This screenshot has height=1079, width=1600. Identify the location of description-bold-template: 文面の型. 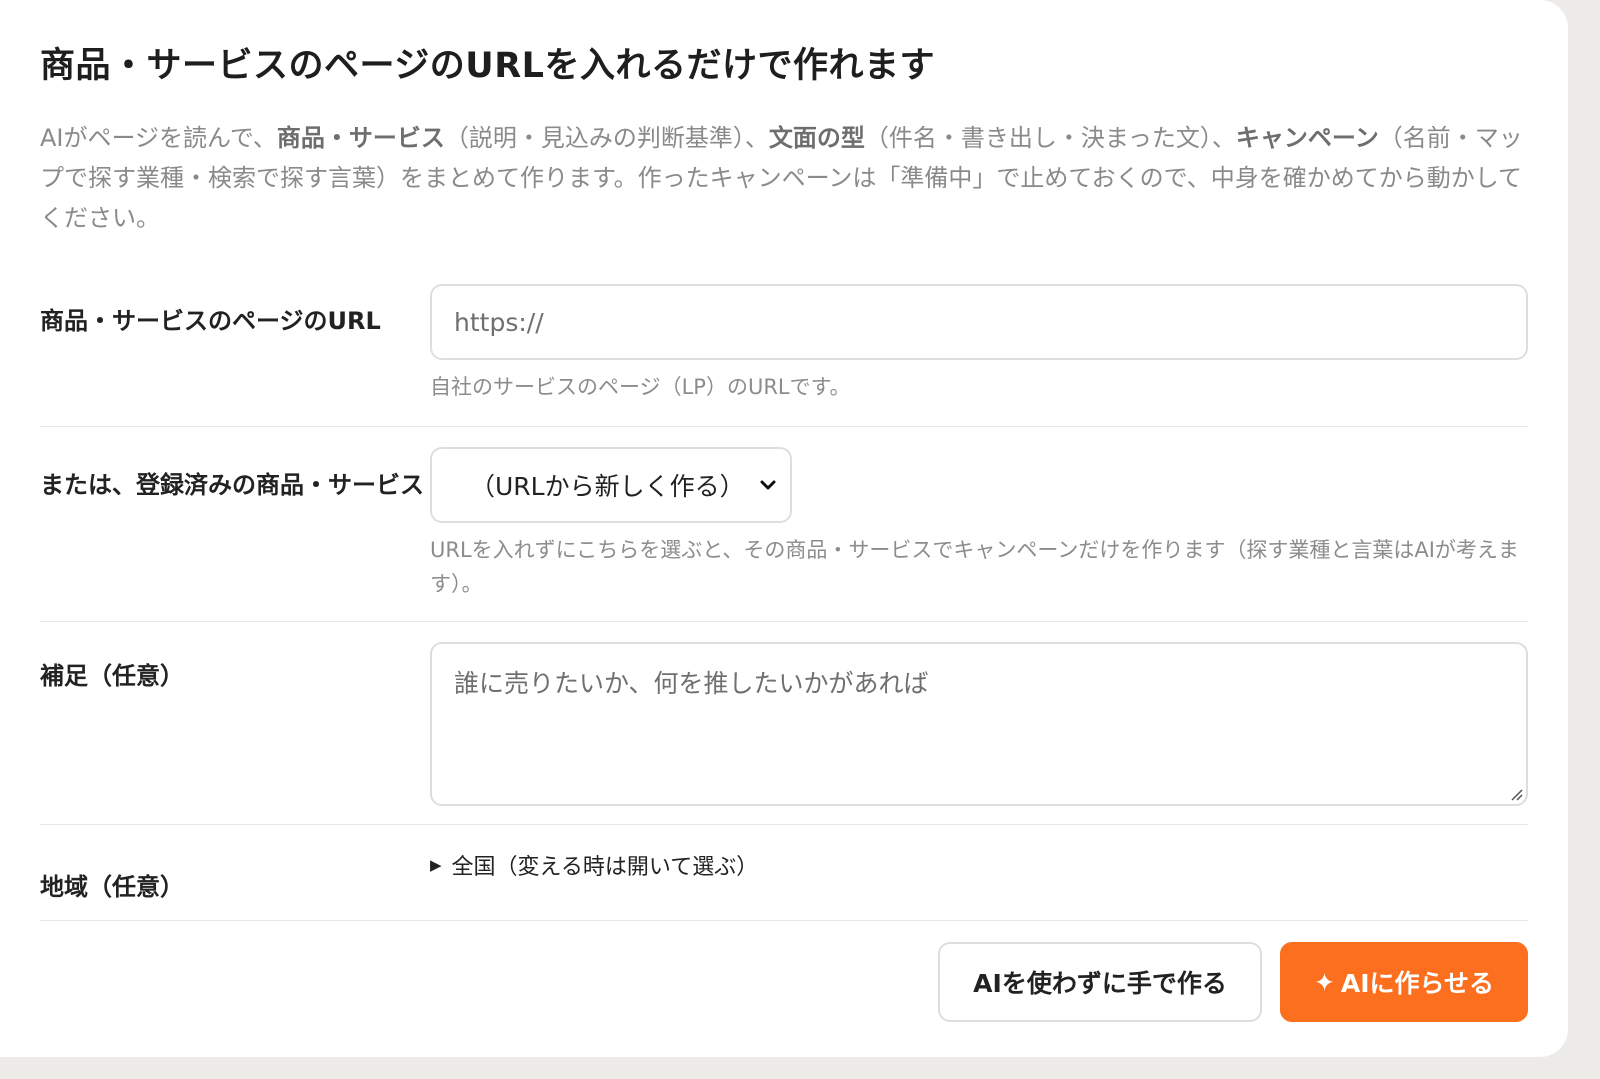
(816, 138).